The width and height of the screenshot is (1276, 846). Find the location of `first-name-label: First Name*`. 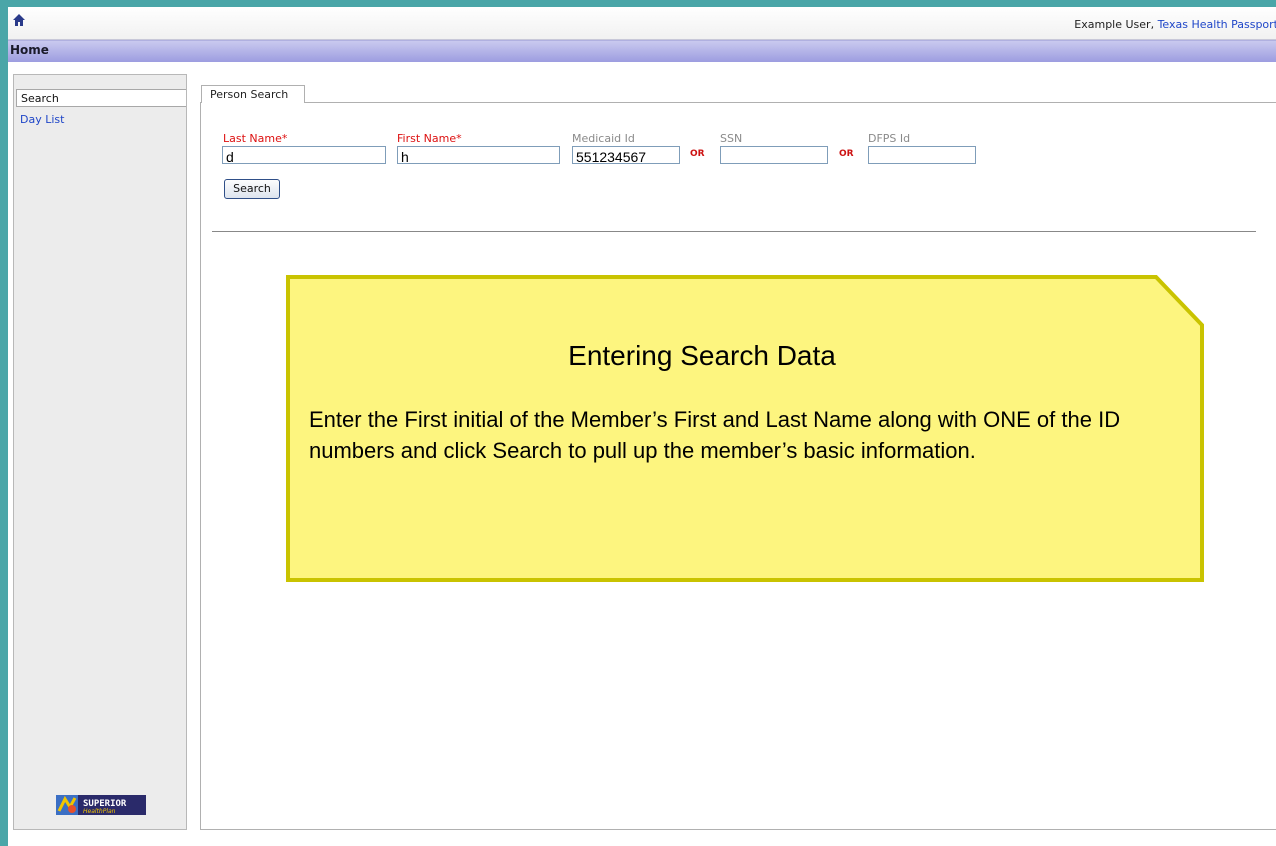

first-name-label: First Name* is located at coordinates (429, 138).